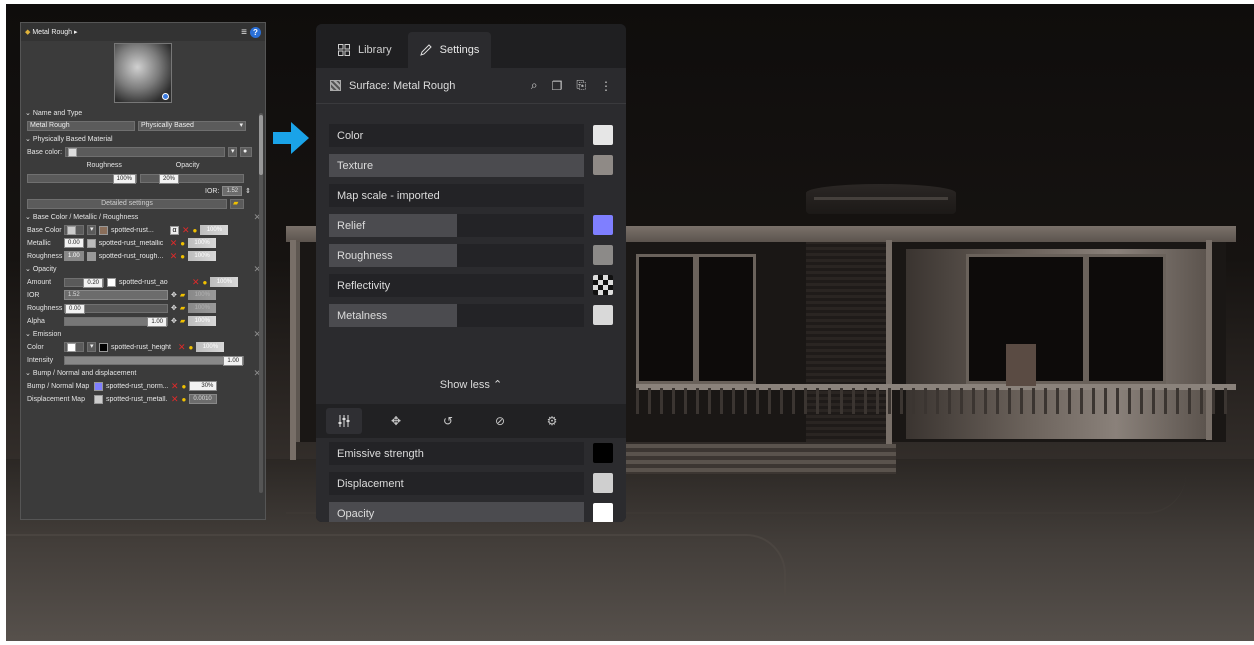 The width and height of the screenshot is (1254, 645). Describe the element at coordinates (471, 285) in the screenshot. I see `property-reflectivity: Reflectivity` at that location.